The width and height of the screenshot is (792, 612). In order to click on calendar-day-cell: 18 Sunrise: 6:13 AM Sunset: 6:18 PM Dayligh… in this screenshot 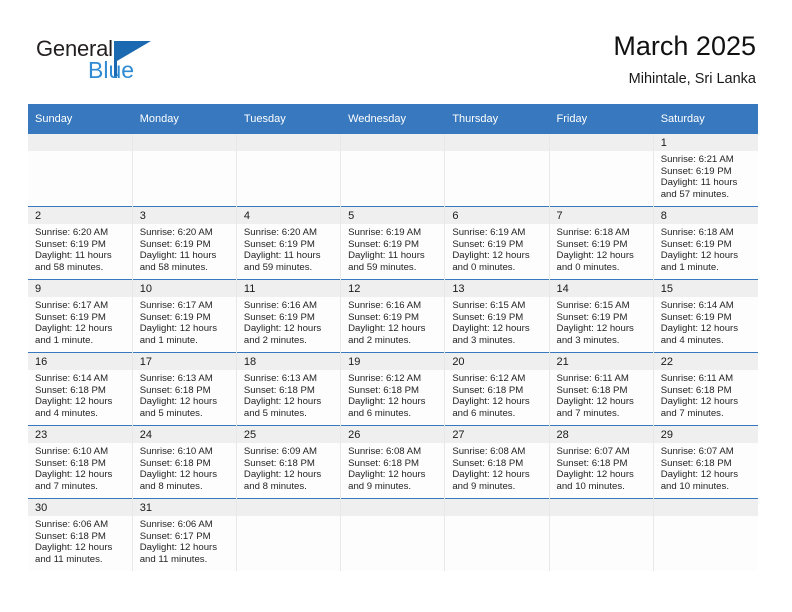, I will do `click(289, 389)`.